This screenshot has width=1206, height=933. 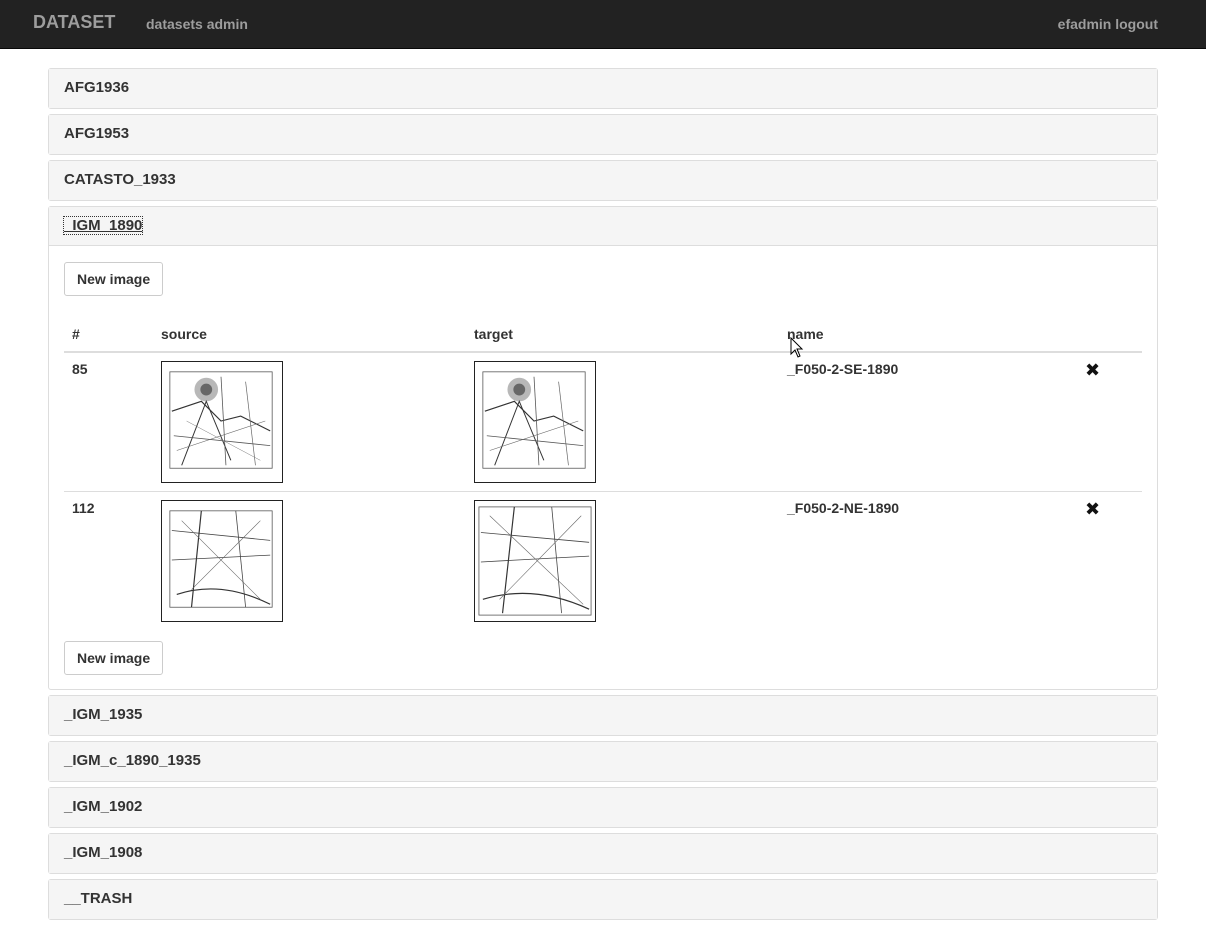 I want to click on dataset-panel: CATASTO_1933, so click(x=603, y=180).